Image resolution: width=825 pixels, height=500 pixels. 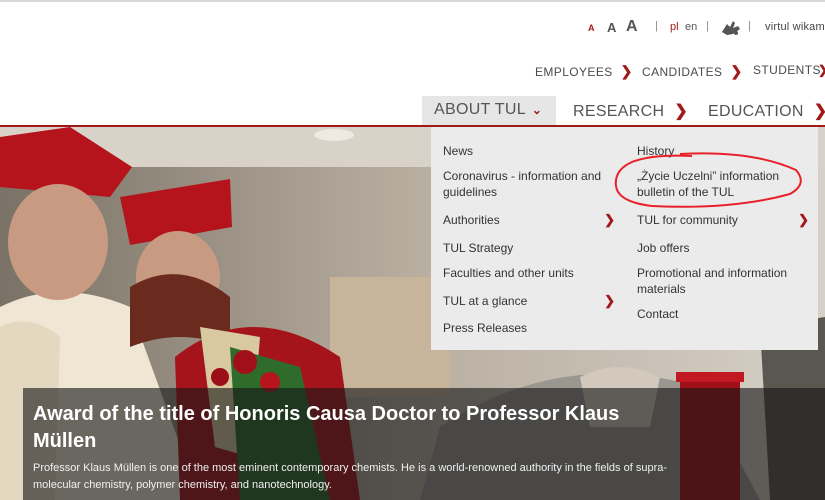 I want to click on section-students-label: STUDENTS, so click(x=787, y=70).